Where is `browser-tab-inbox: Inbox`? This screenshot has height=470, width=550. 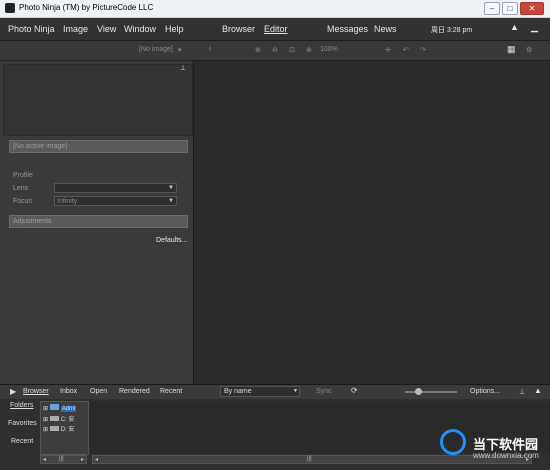
browser-tab-inbox: Inbox is located at coordinates (68, 391).